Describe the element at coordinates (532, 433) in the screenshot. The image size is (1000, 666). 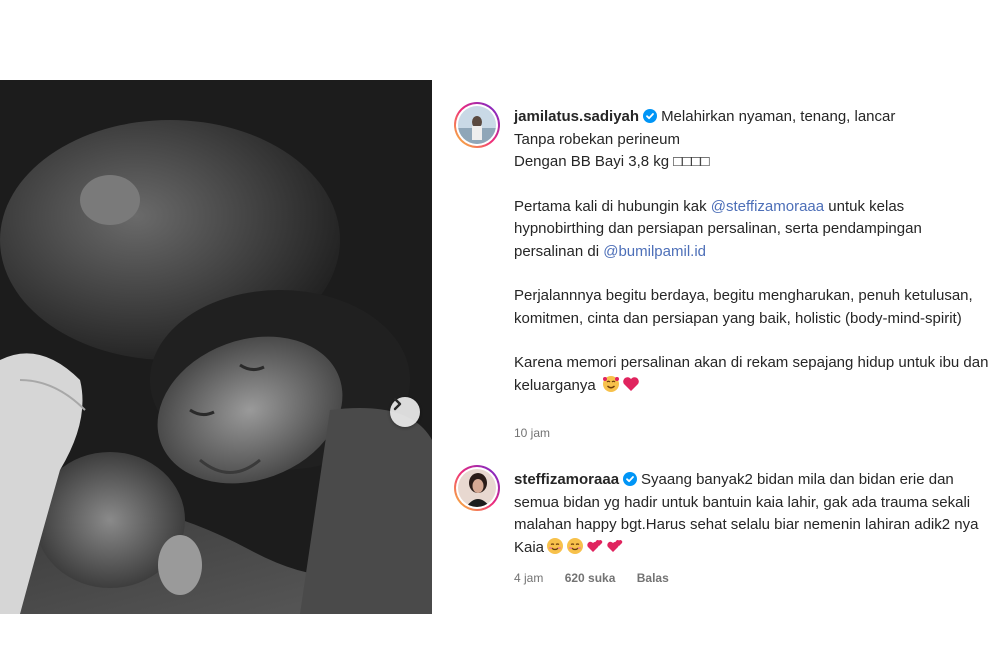
I see `post-timestamp: 10 jam` at that location.